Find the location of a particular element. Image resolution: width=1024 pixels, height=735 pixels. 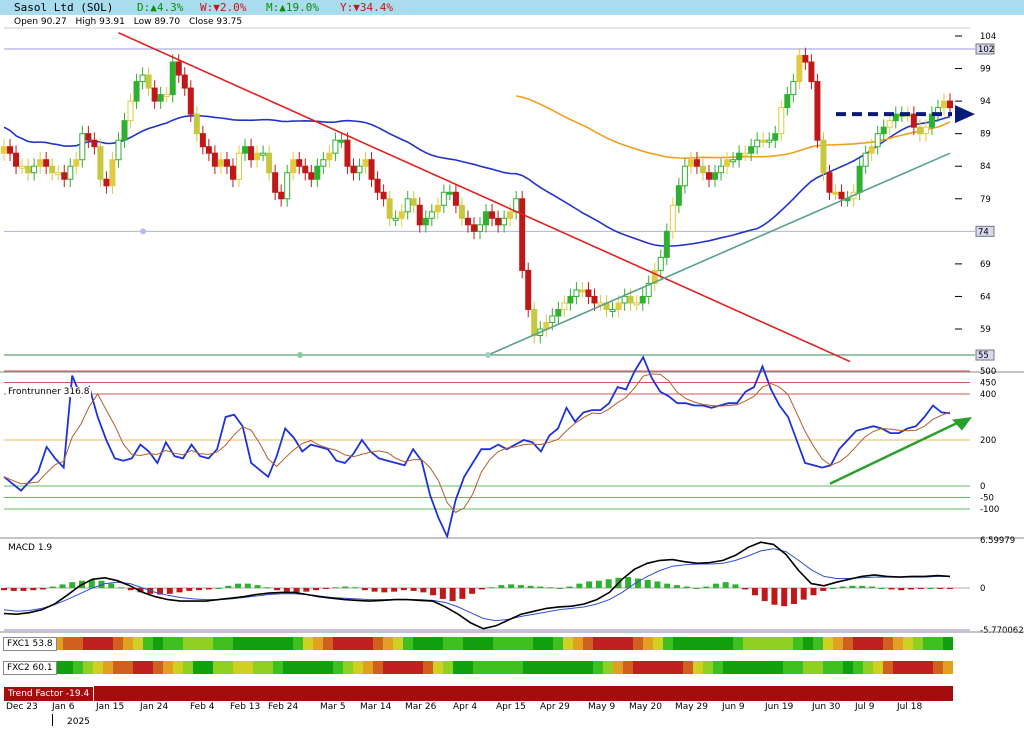

fr-trend-line is located at coordinates (895, 452).